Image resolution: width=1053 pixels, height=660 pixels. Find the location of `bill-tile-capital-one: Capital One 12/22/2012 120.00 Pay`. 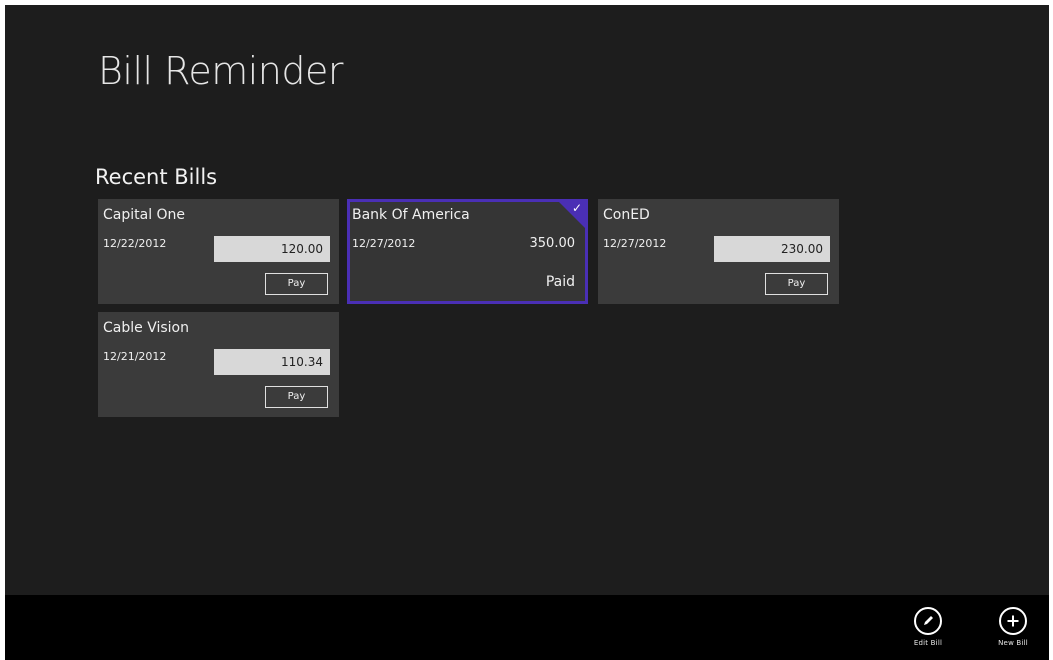

bill-tile-capital-one: Capital One 12/22/2012 120.00 Pay is located at coordinates (218, 251).